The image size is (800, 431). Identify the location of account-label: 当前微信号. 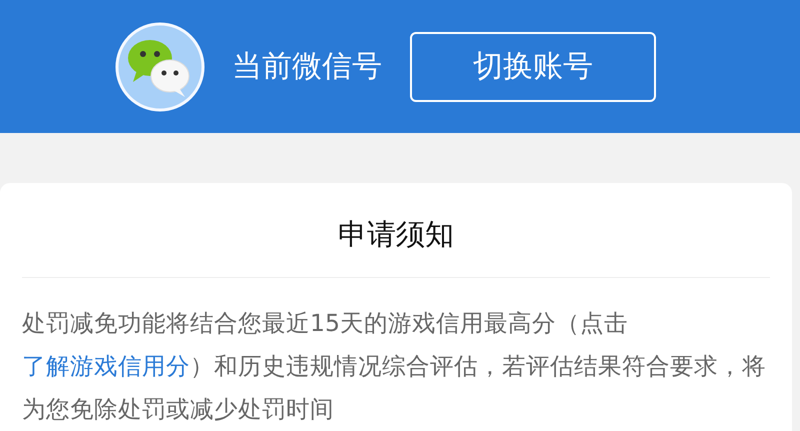
(307, 67).